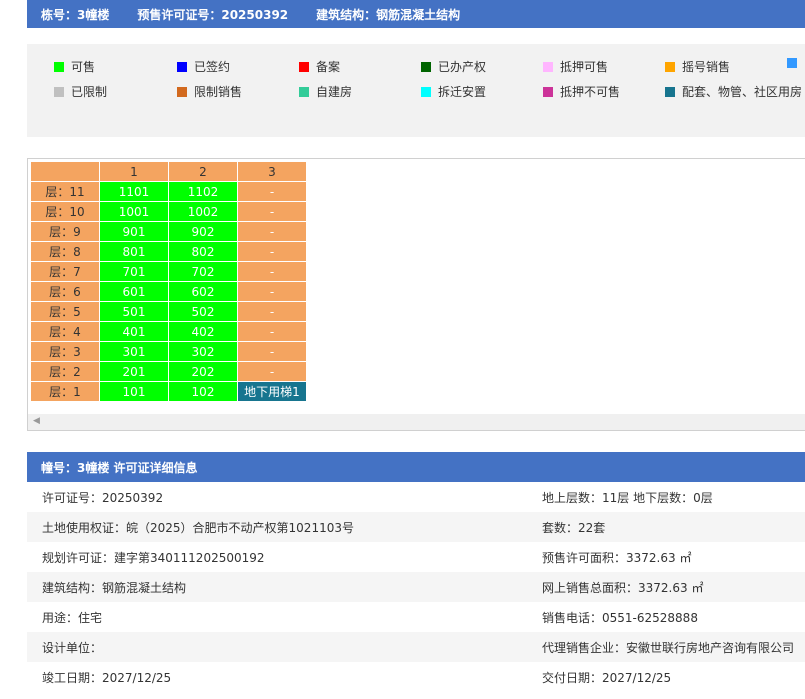 The width and height of the screenshot is (805, 699). I want to click on detail-left-field: 竣工日期：2027/12/25, so click(107, 677).